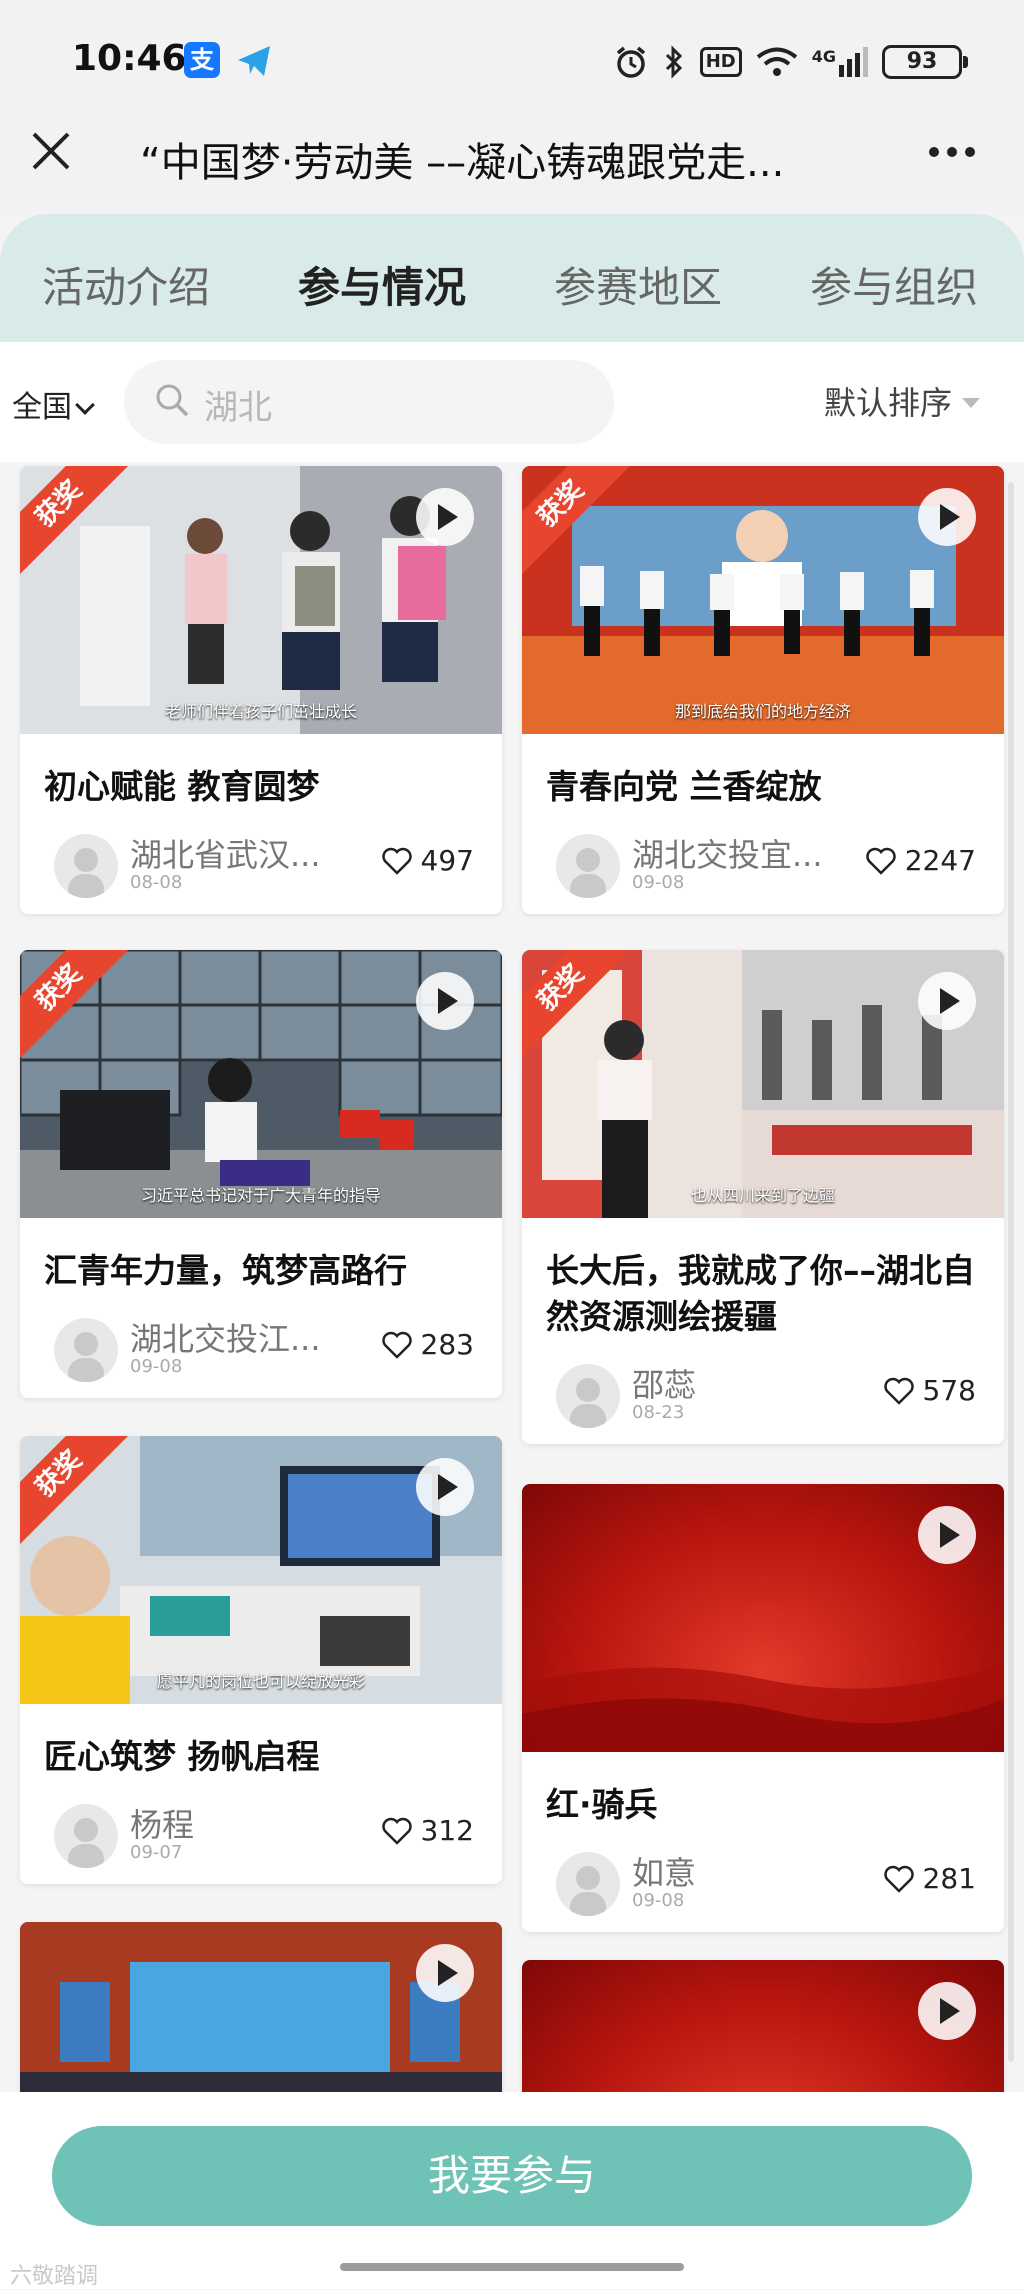 This screenshot has width=1024, height=2290. What do you see at coordinates (260, 1681) in the screenshot?
I see `video-caption: 愿平凡的岗位也可以绽放光彩` at bounding box center [260, 1681].